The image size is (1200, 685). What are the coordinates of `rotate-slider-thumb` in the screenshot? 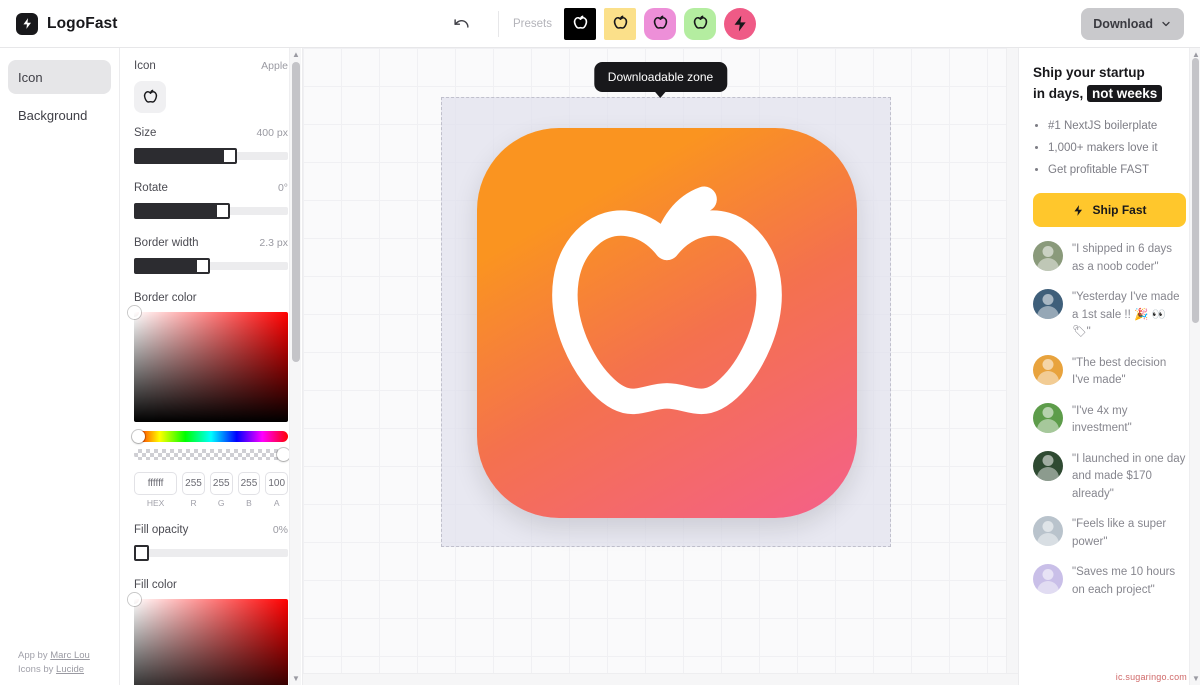 It's located at (222, 211).